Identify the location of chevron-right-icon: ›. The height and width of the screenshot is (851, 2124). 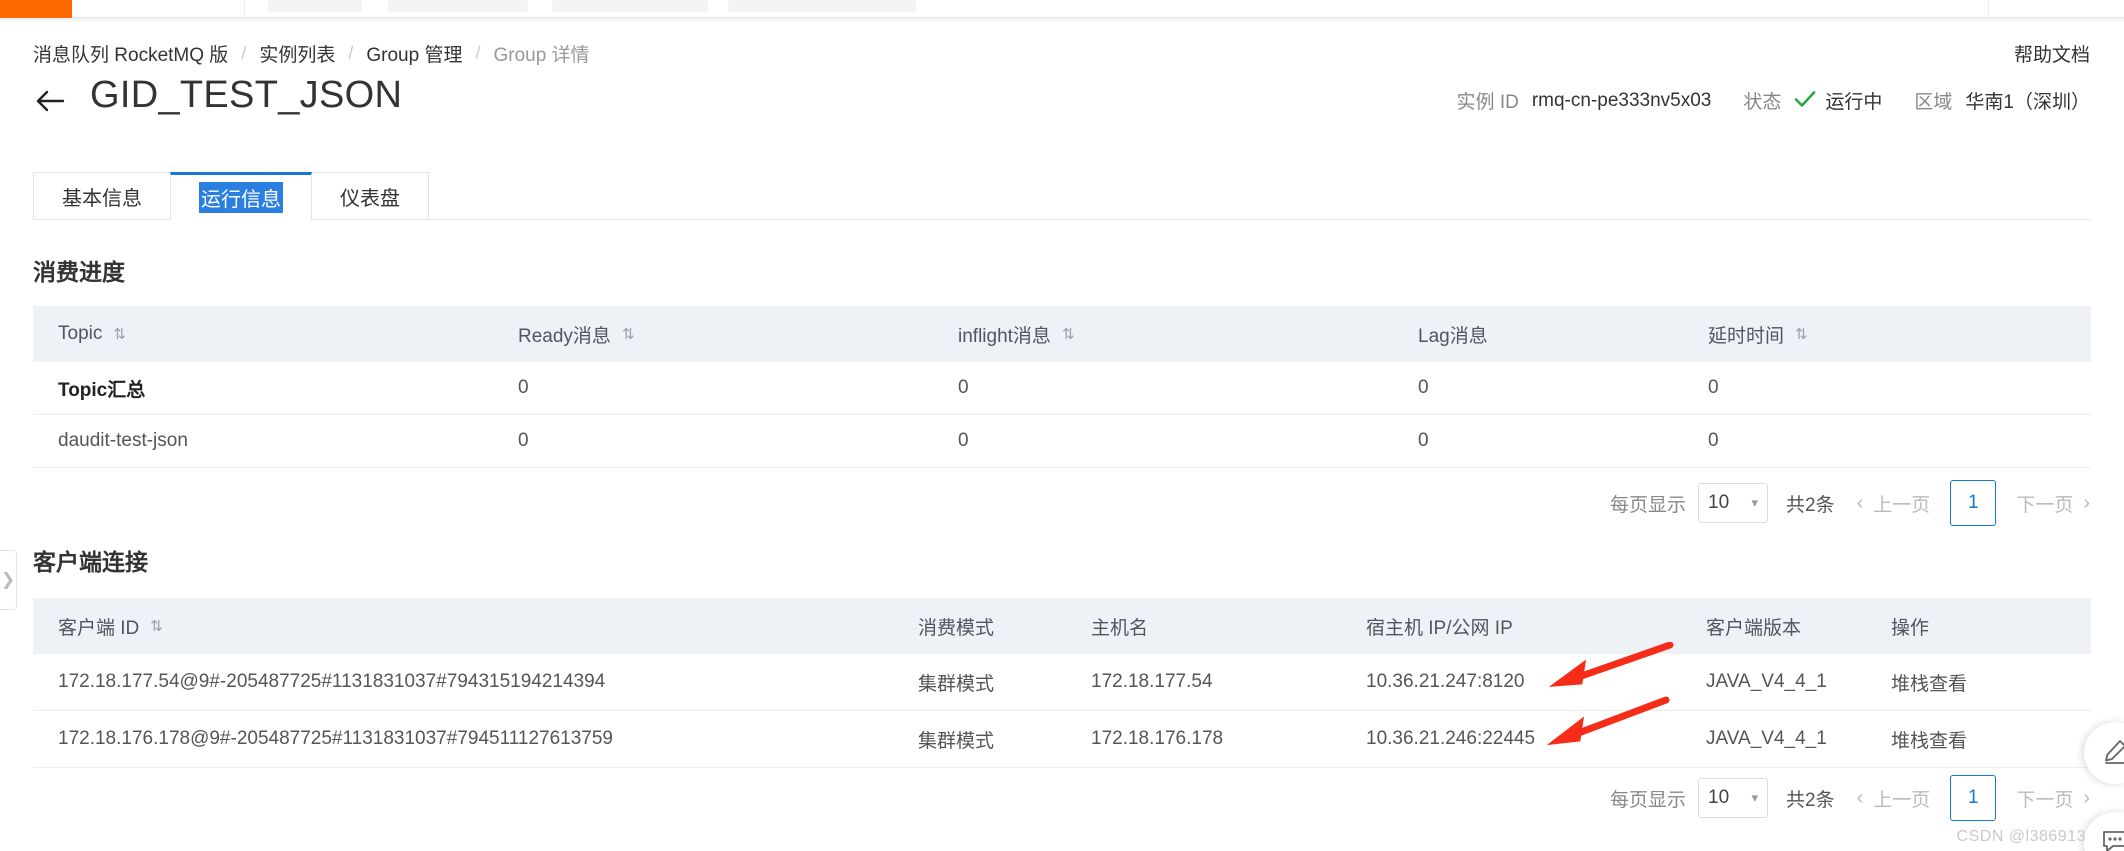
(2086, 797).